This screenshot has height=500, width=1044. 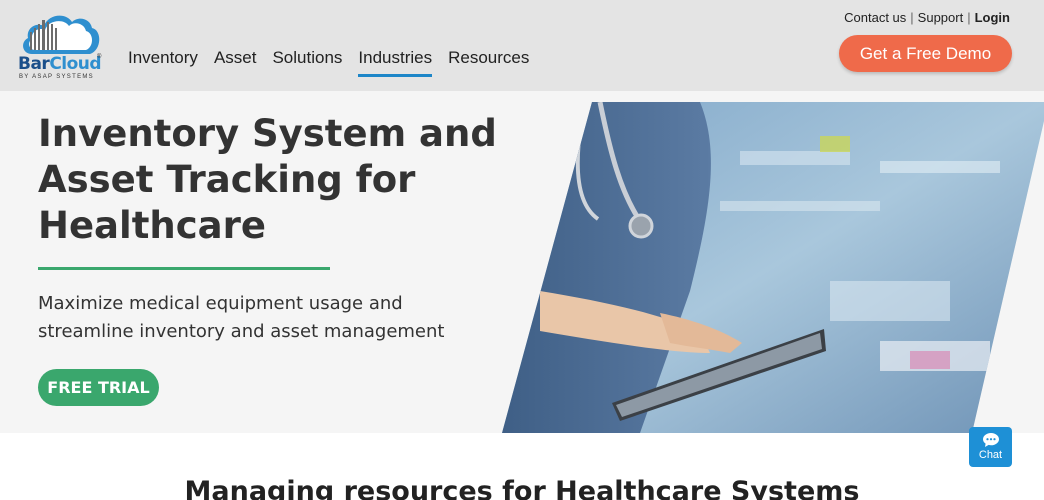 What do you see at coordinates (395, 62) in the screenshot?
I see `nav-item-industries: Industries` at bounding box center [395, 62].